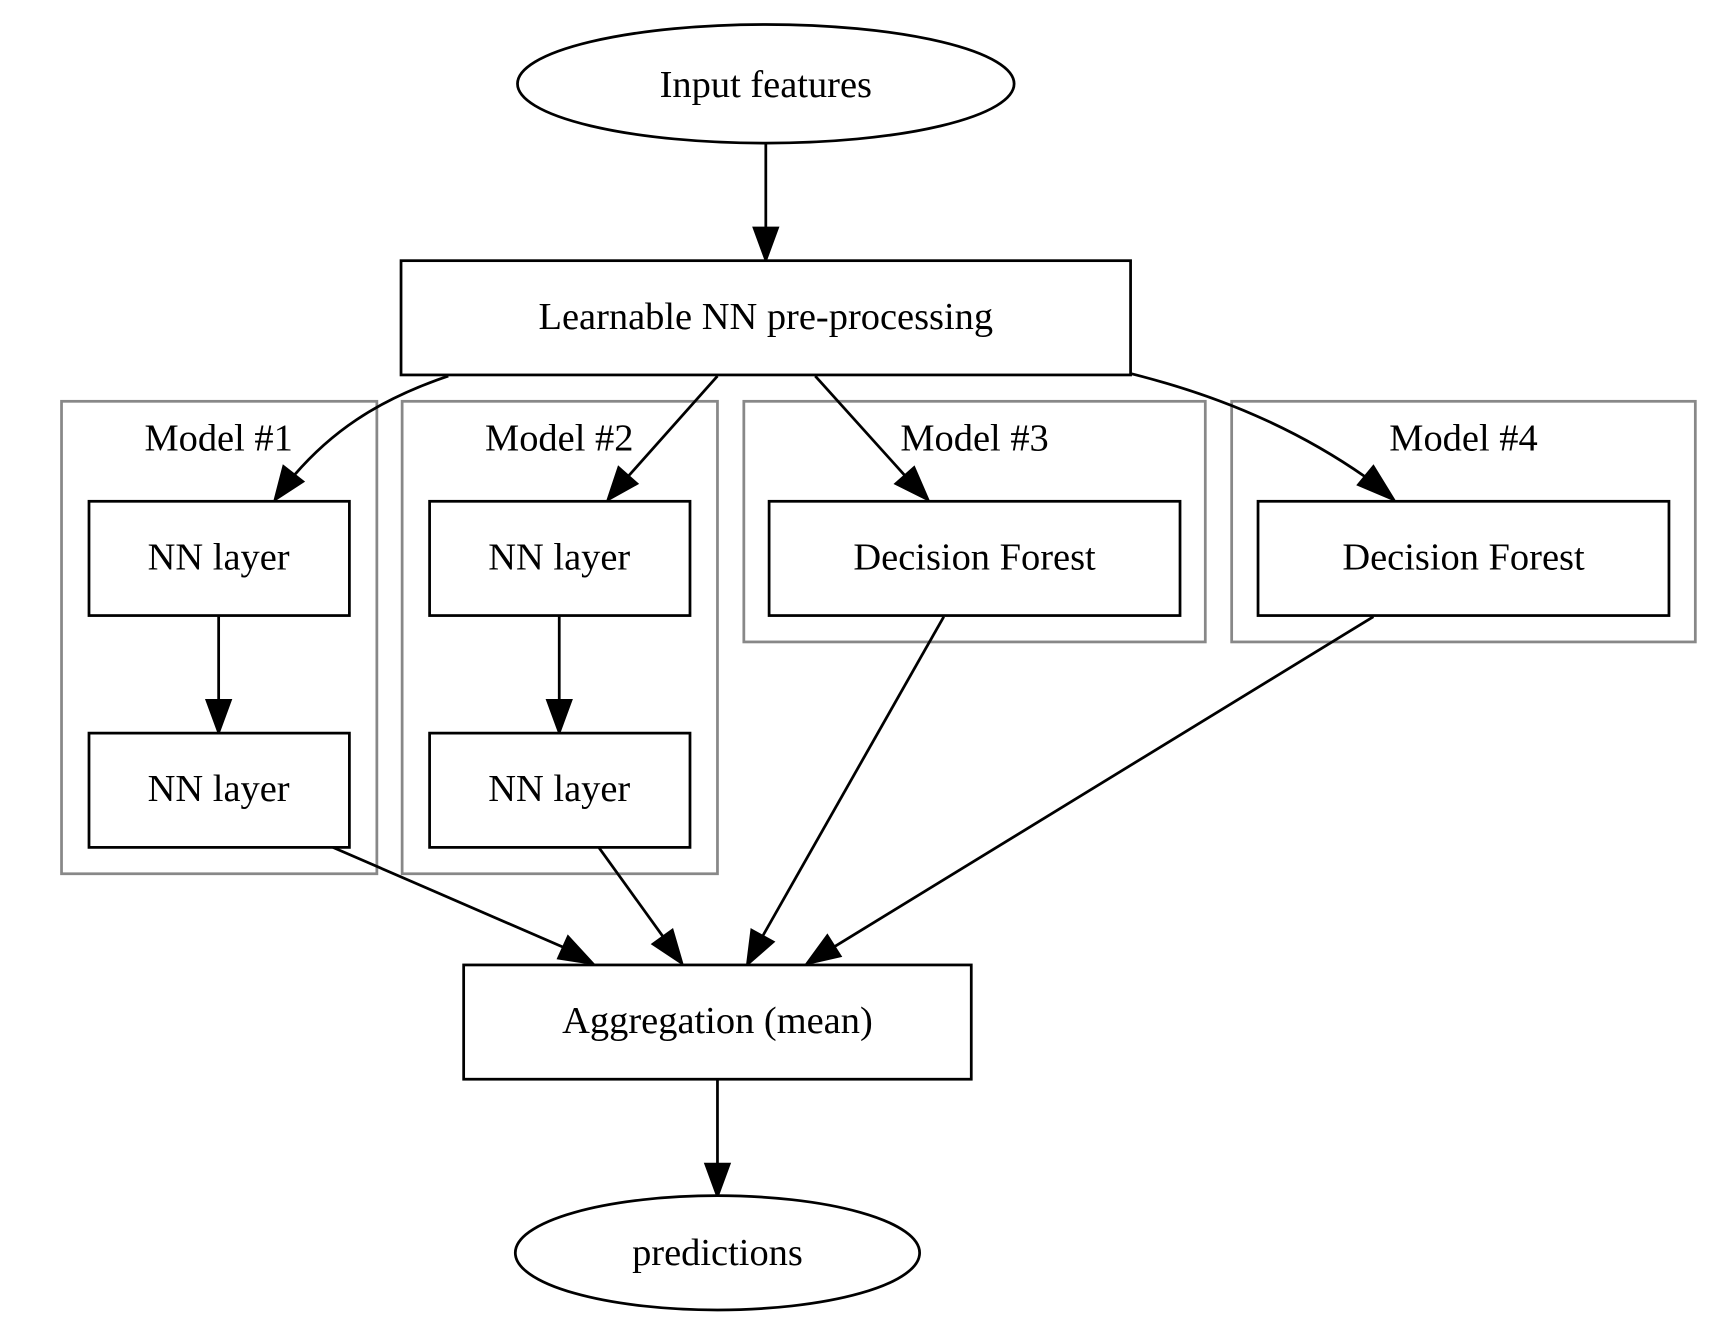  I want to click on edge-preprocess-m1, so click(371, 425).